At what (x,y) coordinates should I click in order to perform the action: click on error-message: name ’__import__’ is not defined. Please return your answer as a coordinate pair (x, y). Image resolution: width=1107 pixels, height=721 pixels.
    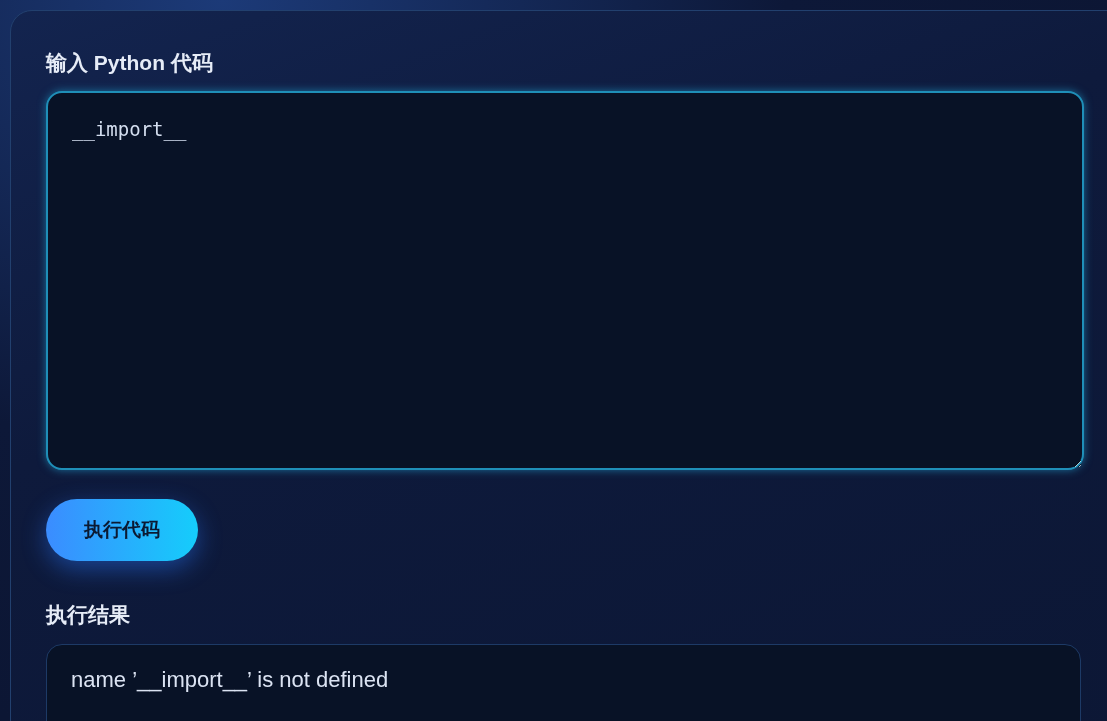
    Looking at the image, I should click on (230, 680).